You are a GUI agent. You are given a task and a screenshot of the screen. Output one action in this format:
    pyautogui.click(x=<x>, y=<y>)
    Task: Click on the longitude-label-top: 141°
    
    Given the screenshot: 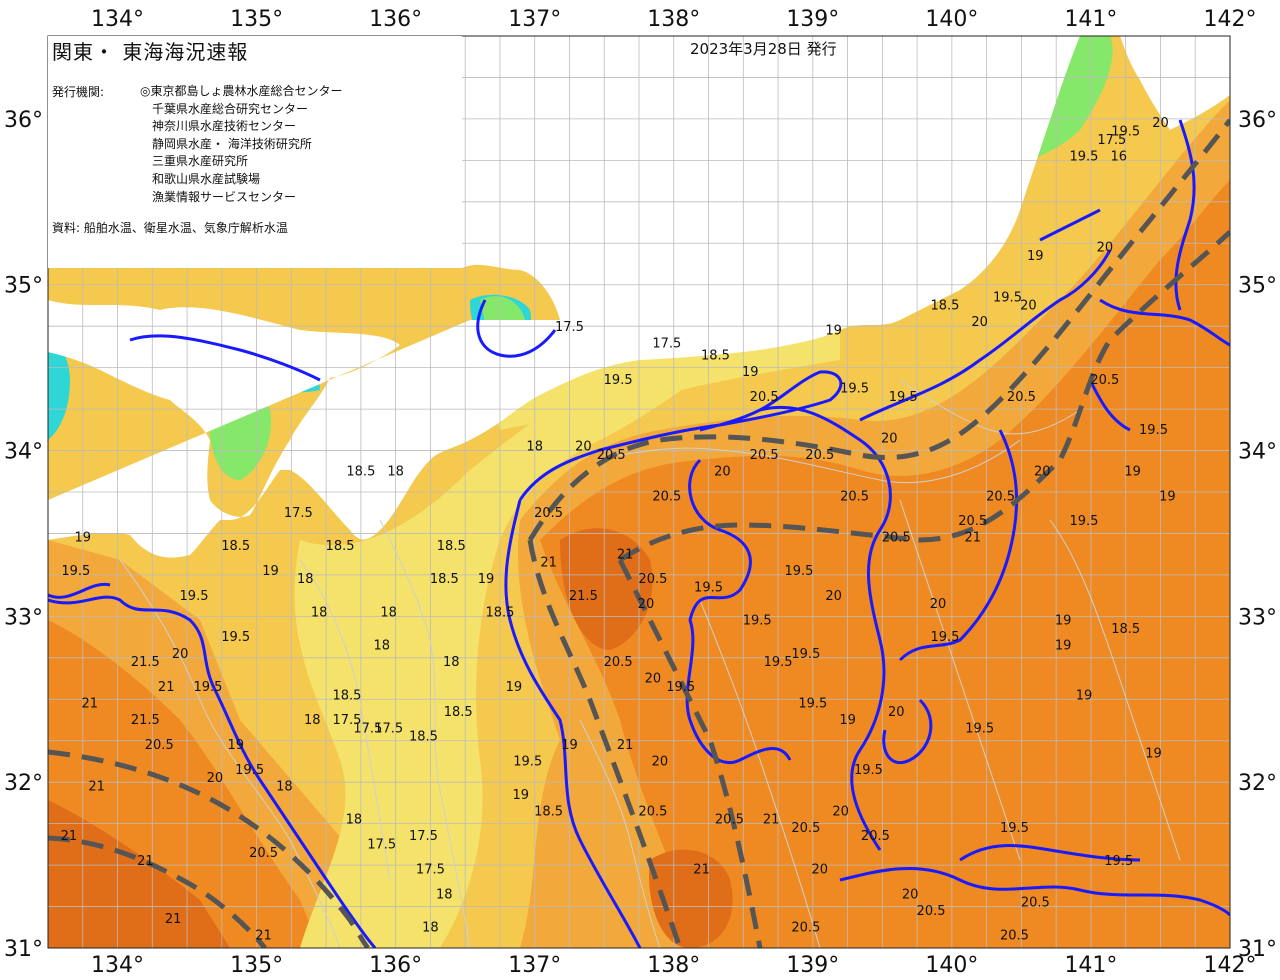 What is the action you would take?
    pyautogui.click(x=1090, y=19)
    